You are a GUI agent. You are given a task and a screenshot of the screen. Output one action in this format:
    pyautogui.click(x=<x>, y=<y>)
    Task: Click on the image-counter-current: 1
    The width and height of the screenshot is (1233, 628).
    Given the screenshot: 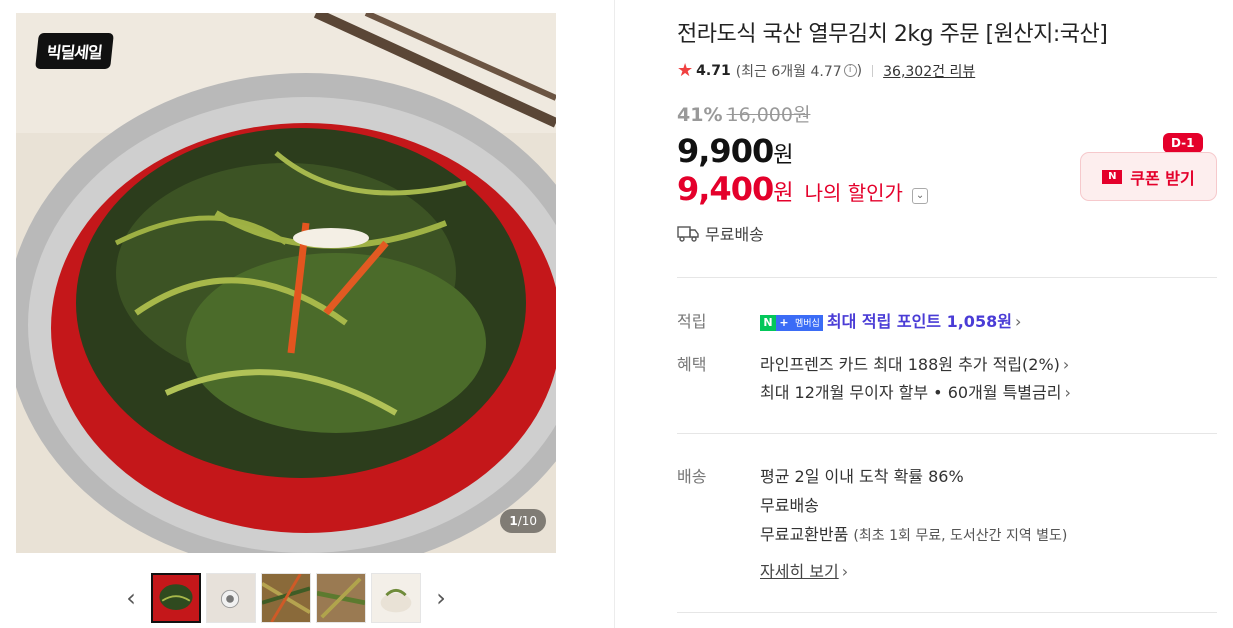 What is the action you would take?
    pyautogui.click(x=513, y=521)
    